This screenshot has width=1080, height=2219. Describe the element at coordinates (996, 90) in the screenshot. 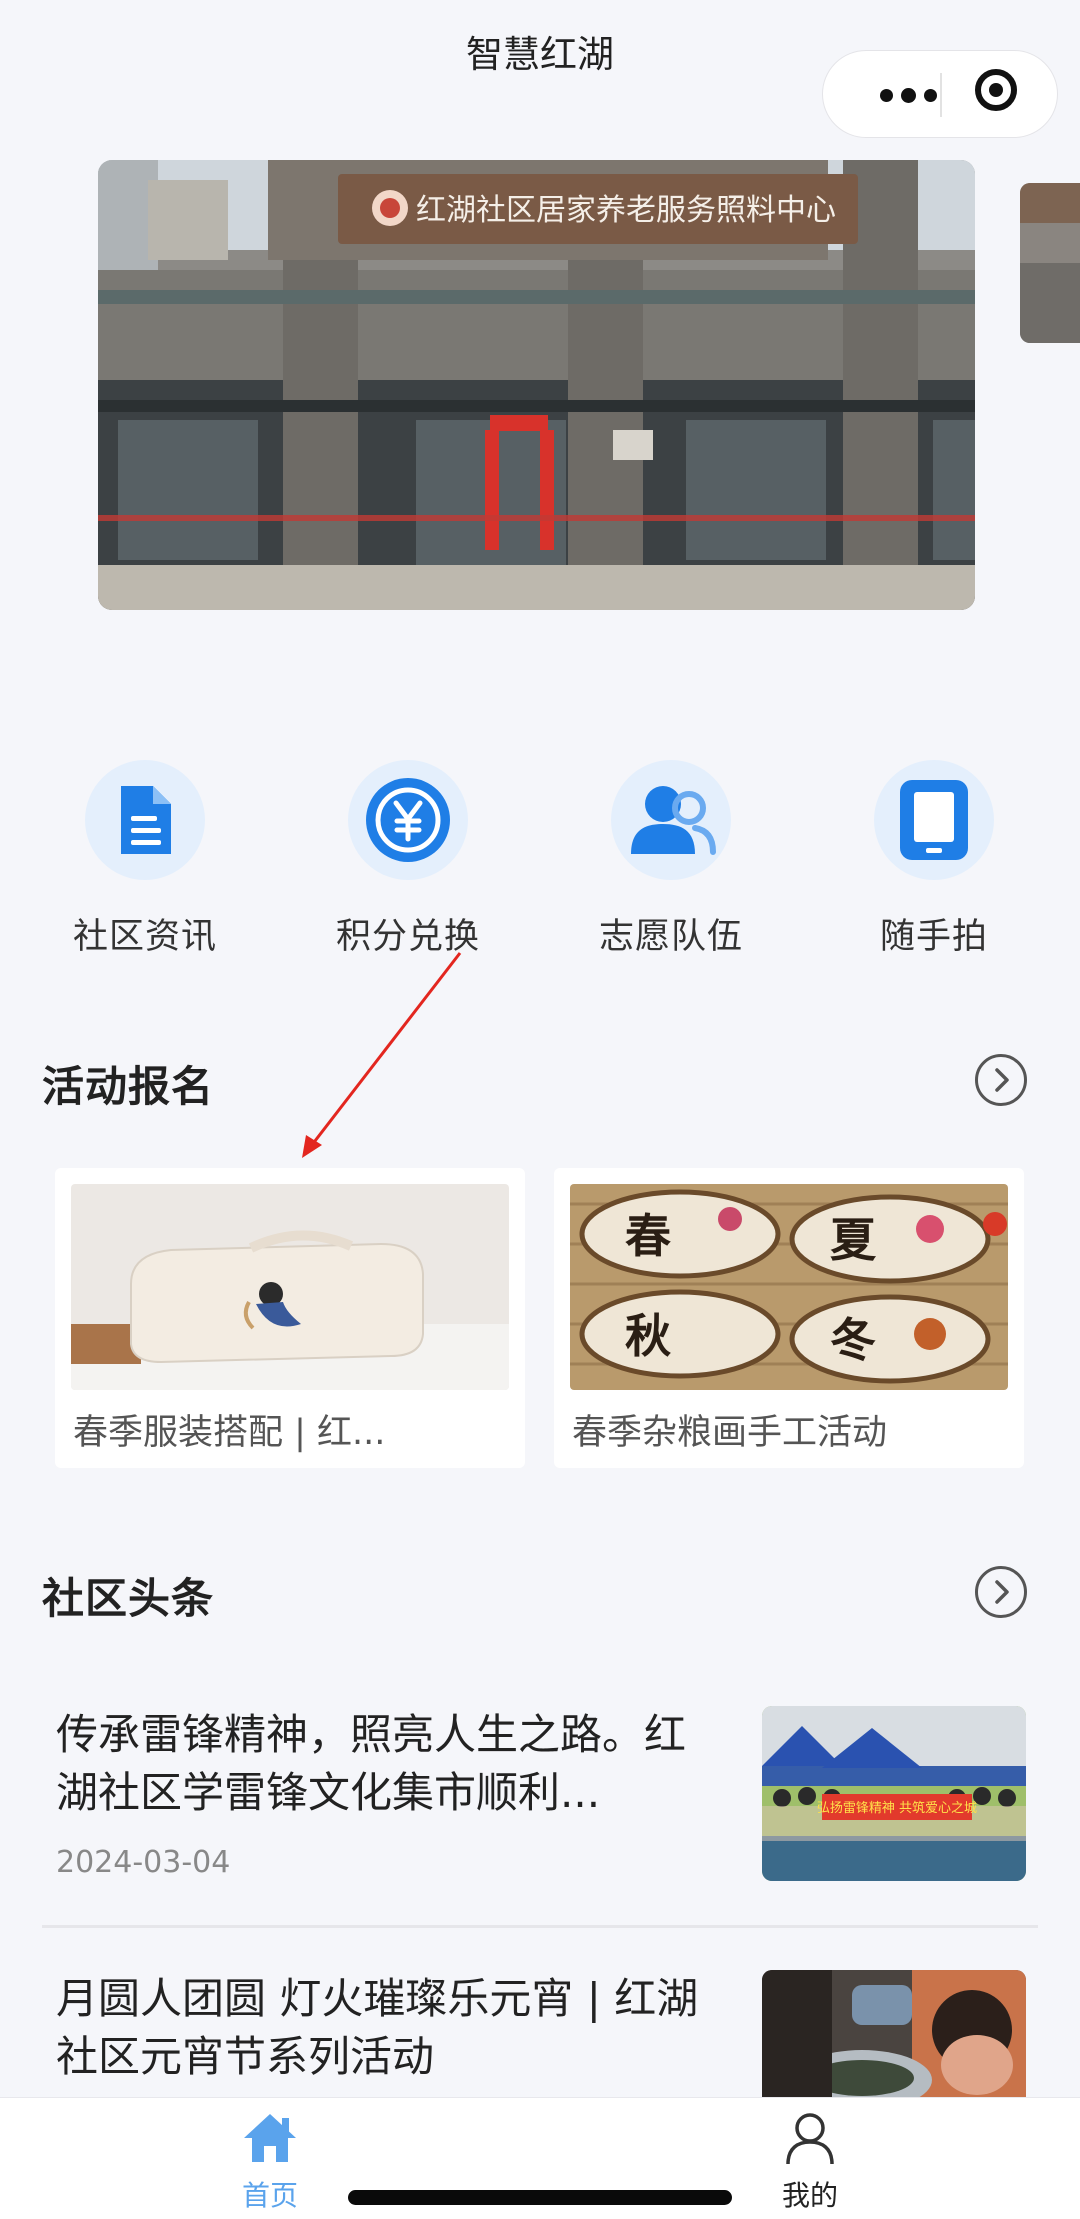

I see `close-program-icon` at that location.